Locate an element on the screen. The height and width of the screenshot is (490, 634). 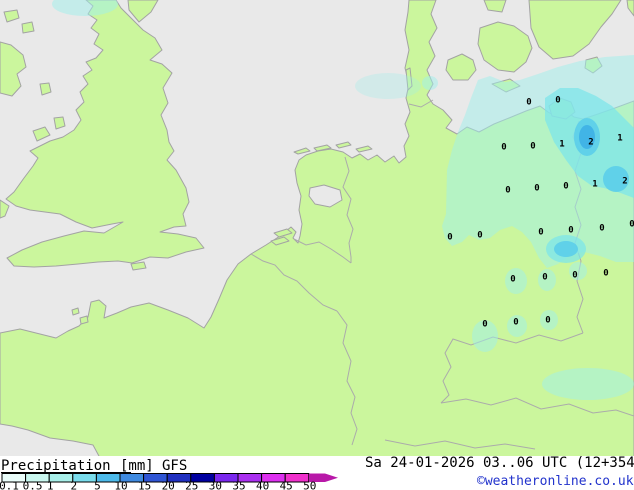
colorbar-tick-label: 20 is located at coordinates (168, 485).